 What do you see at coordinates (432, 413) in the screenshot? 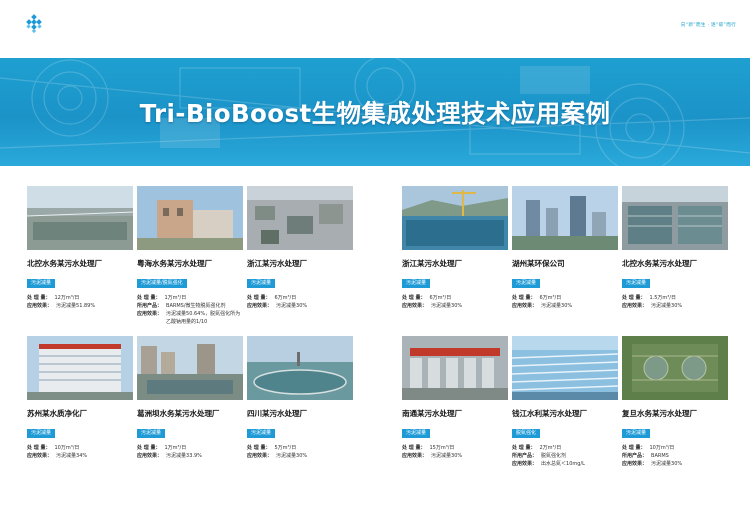
I see `case-title: 南通某污水处理厂` at bounding box center [432, 413].